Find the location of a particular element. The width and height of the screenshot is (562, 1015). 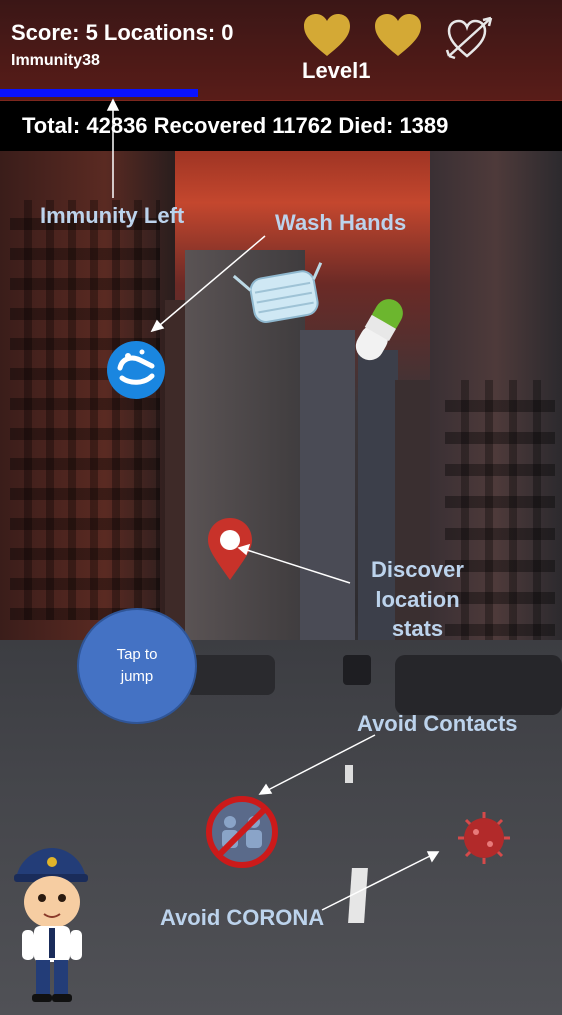

annotation-discover-line2: location is located at coordinates (417, 599).